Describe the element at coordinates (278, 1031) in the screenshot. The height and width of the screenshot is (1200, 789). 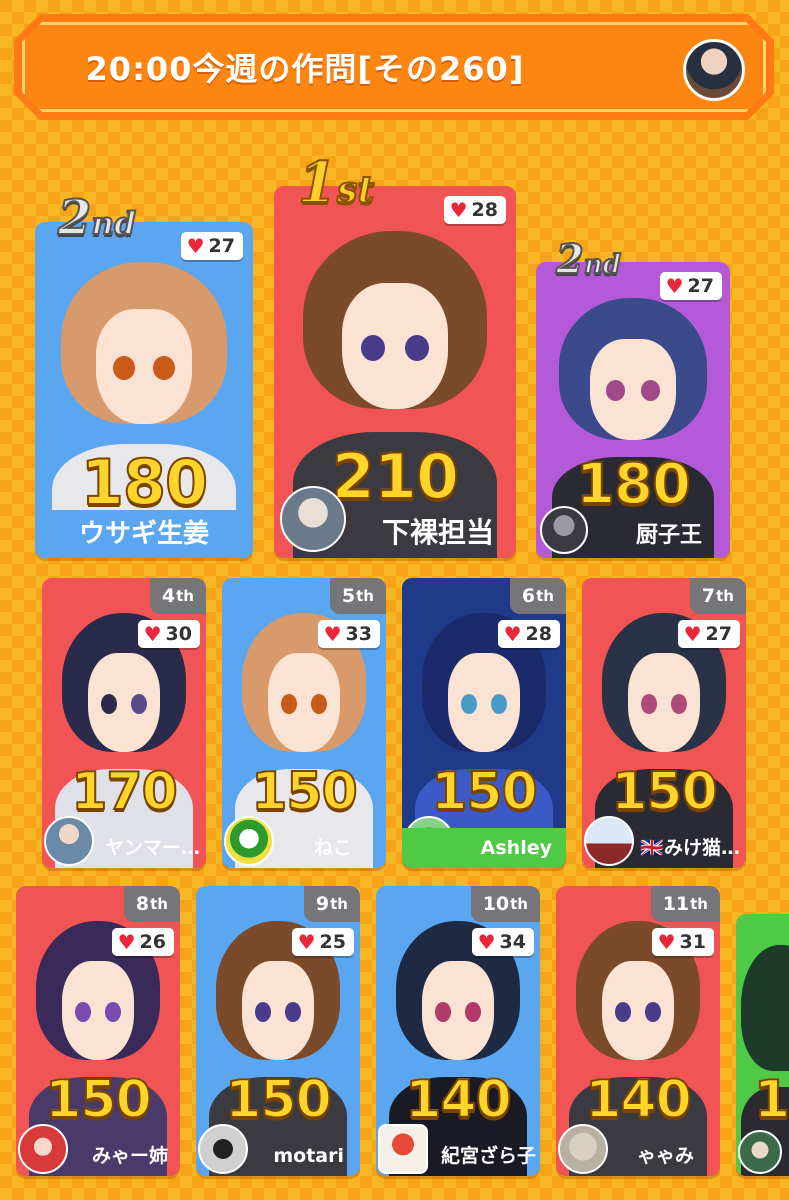
I see `ranking-card-9th: 9th ♥ 25 150 motari` at that location.